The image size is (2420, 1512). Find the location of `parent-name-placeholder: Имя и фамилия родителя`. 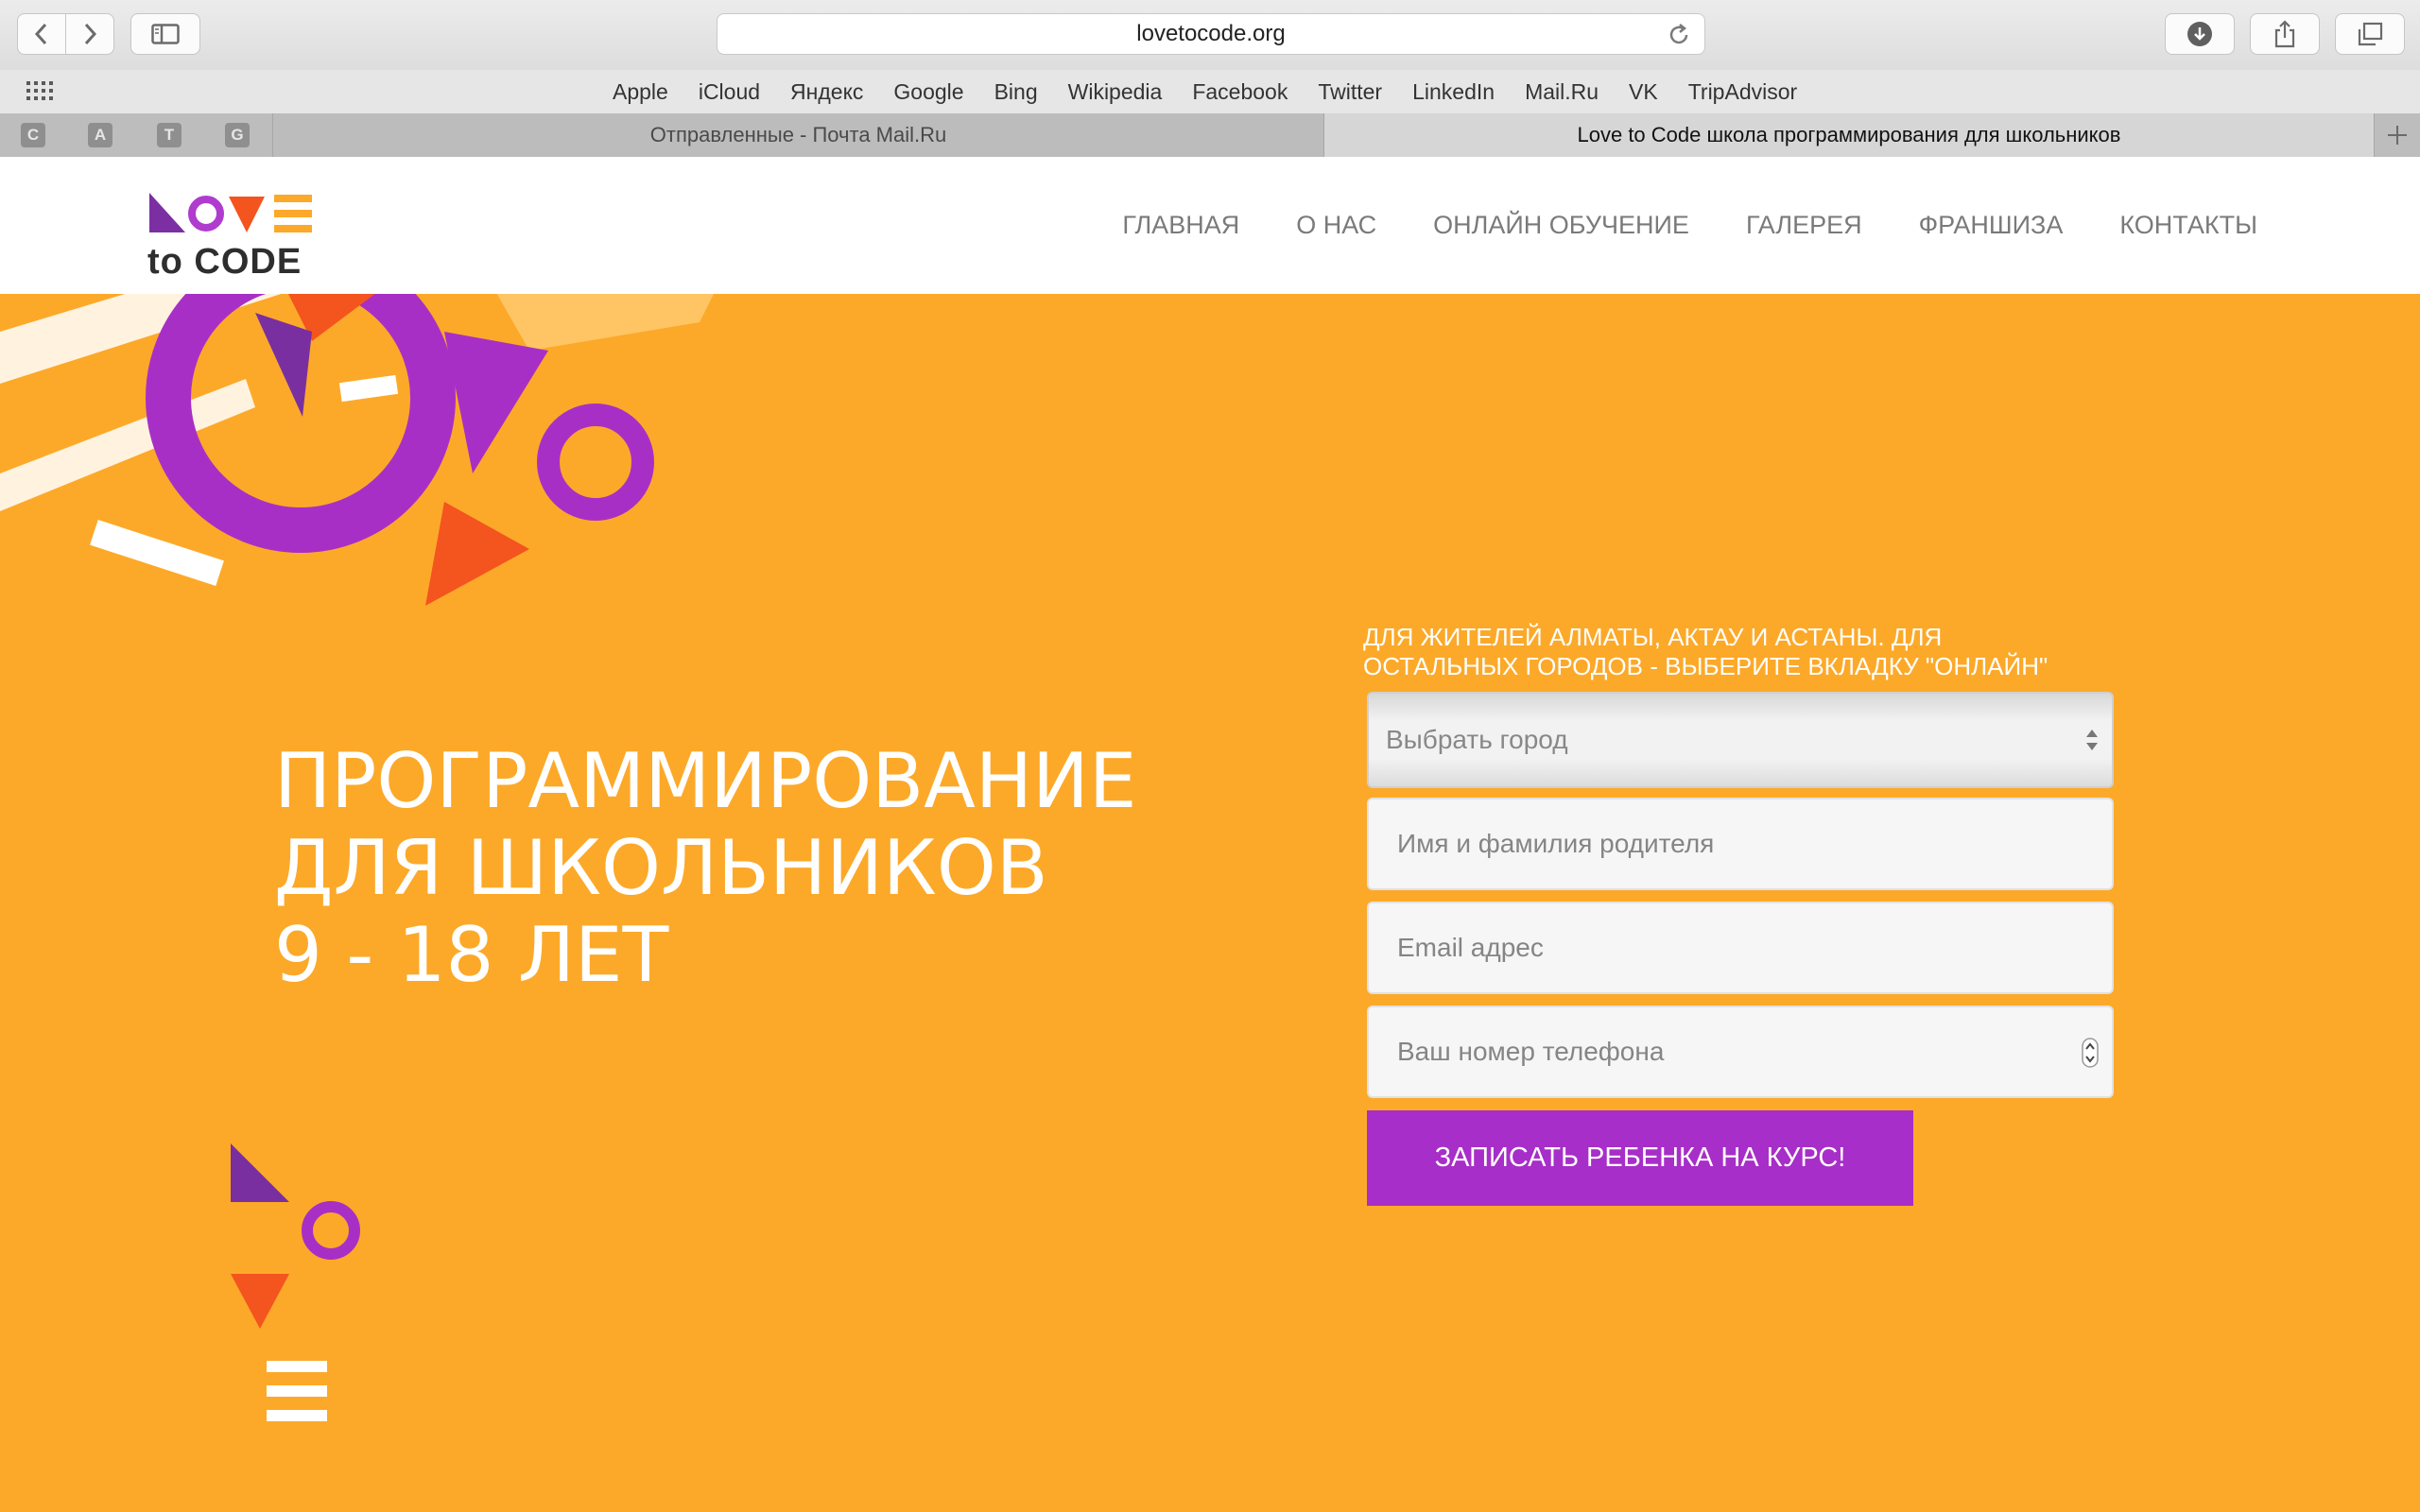

parent-name-placeholder: Имя и фамилия родителя is located at coordinates (1556, 843).